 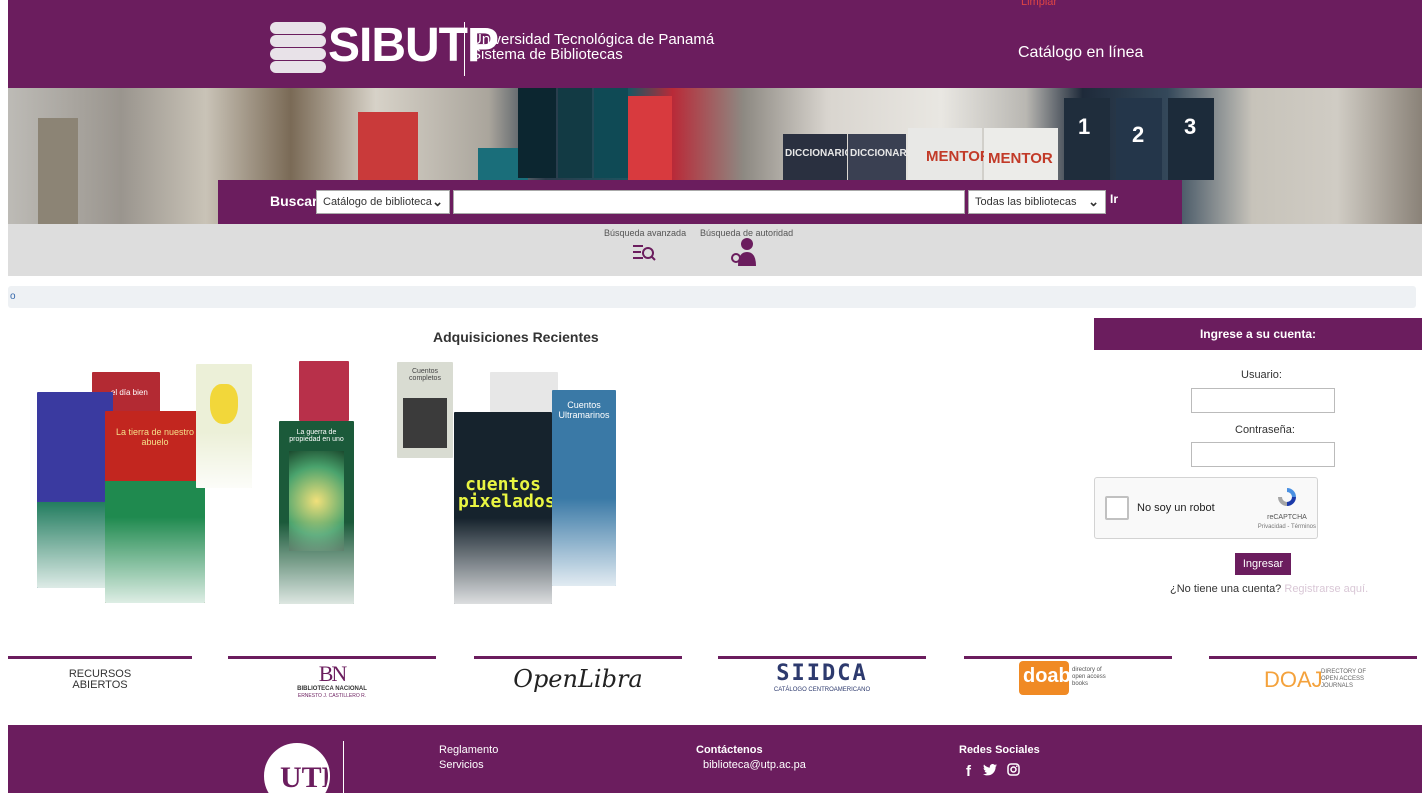 What do you see at coordinates (425, 410) in the screenshot?
I see `book-cover: Cuentos completos` at bounding box center [425, 410].